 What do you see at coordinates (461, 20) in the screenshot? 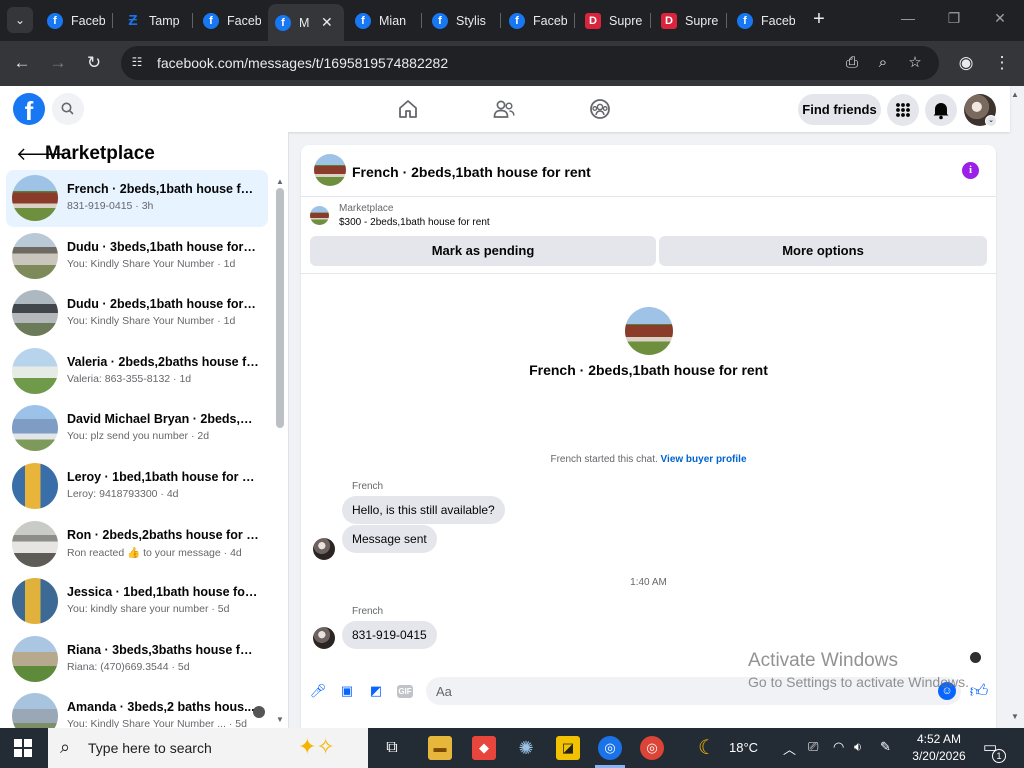
I see `browser-tab: f Stylis` at bounding box center [461, 20].